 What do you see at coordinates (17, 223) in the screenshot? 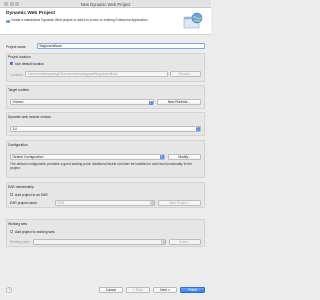
I see `working-sets-section-label: Working sets` at bounding box center [17, 223].